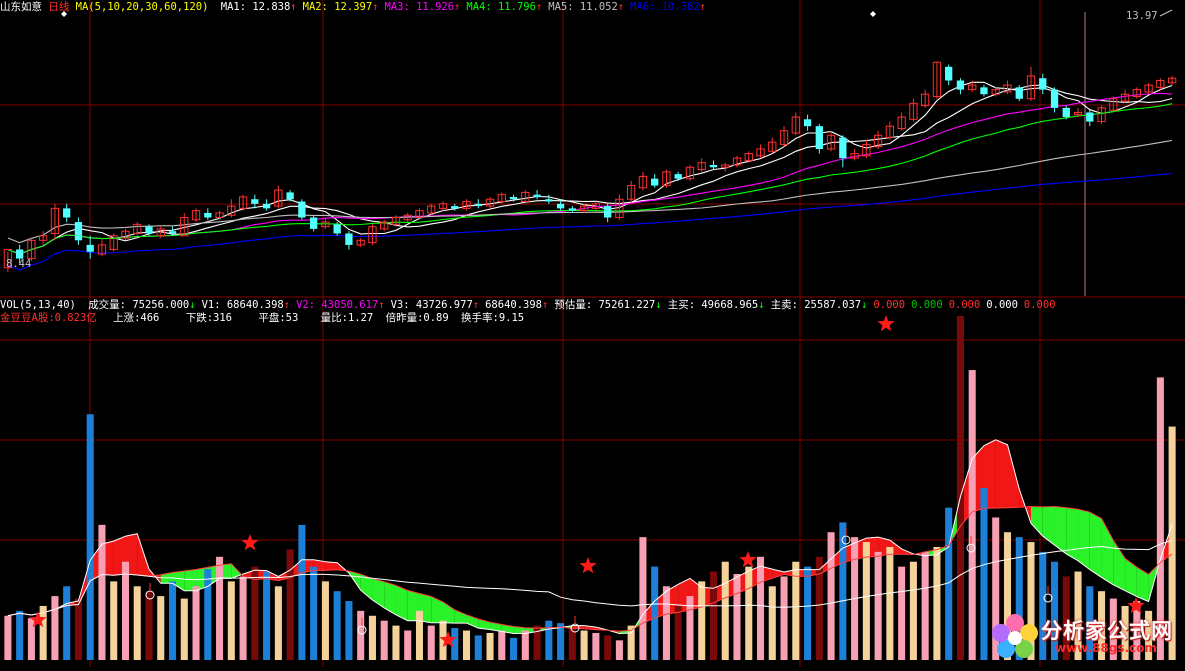 The height and width of the screenshot is (671, 1185). I want to click on volume-item-arrow-3: ↑, so click(476, 305).